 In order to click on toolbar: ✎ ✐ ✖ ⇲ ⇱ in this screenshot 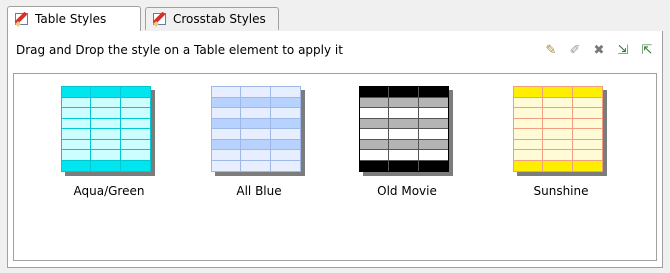, I will do `click(599, 50)`.